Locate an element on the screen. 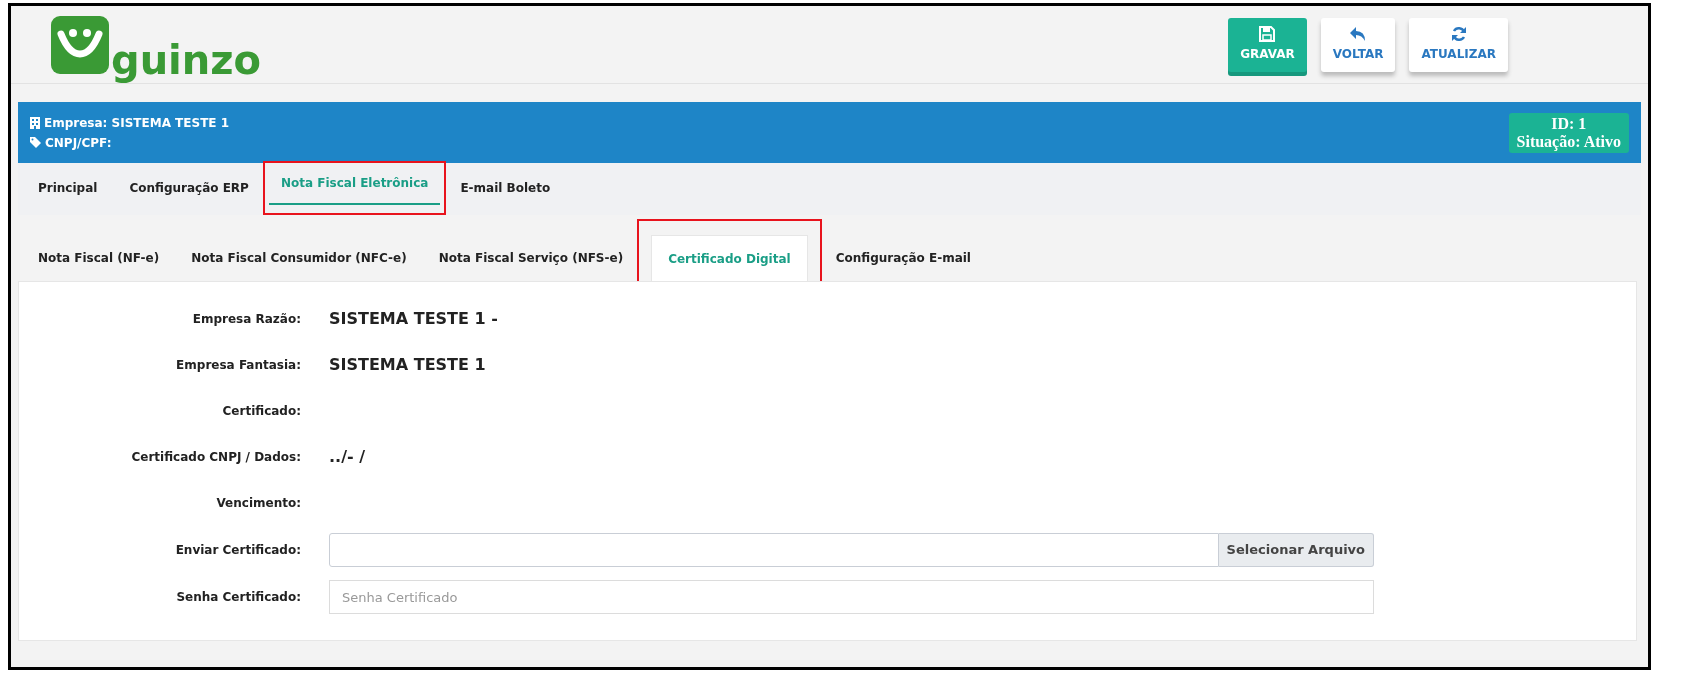 The height and width of the screenshot is (684, 1686). subtab: Nota Fiscal Consumidor (NFC-e) is located at coordinates (299, 258).